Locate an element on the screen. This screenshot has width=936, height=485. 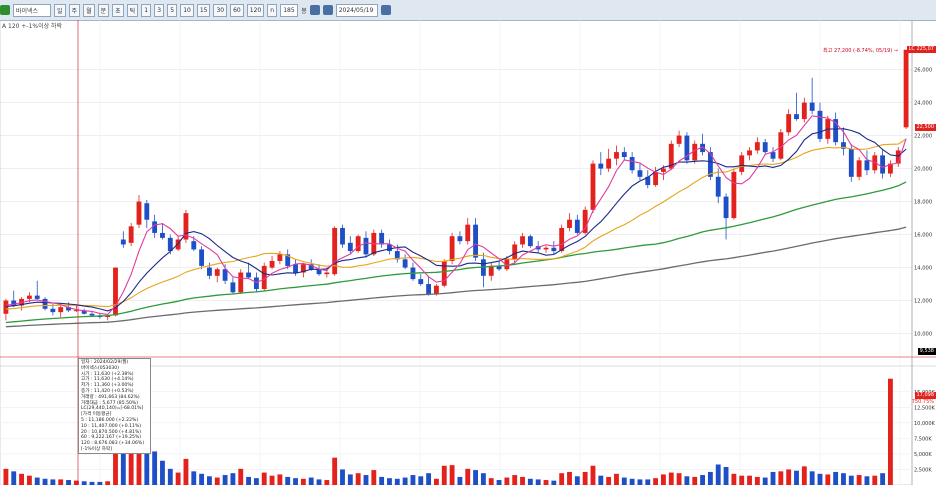
interval-120: 120 is located at coordinates (255, 10).